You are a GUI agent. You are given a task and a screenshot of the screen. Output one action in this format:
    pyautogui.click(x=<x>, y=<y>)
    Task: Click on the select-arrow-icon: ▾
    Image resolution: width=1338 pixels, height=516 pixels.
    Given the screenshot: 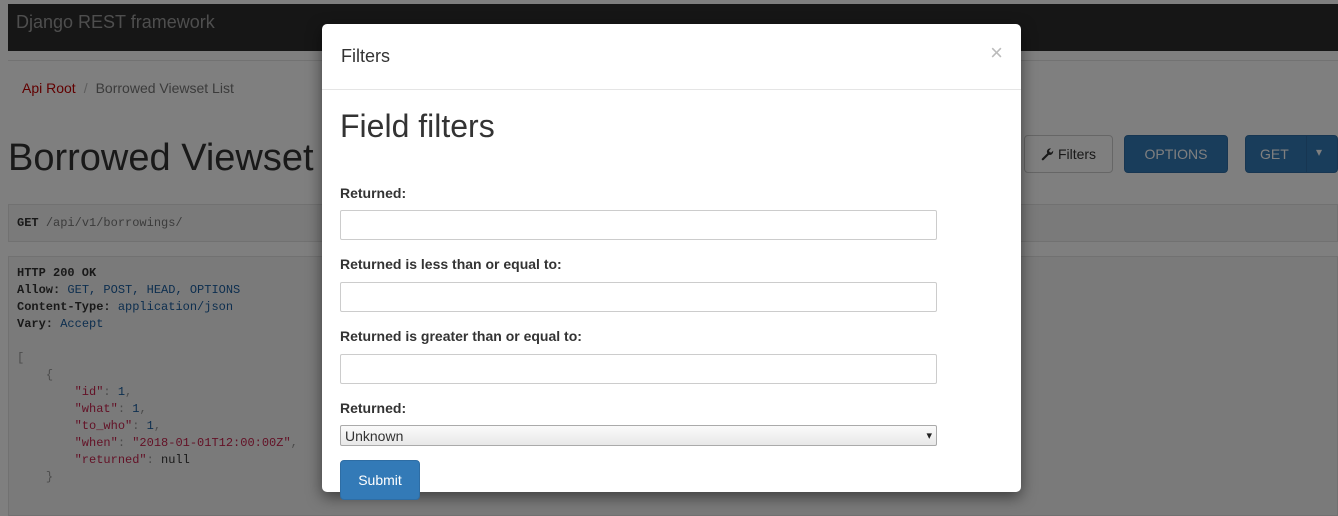 What is the action you would take?
    pyautogui.click(x=929, y=436)
    